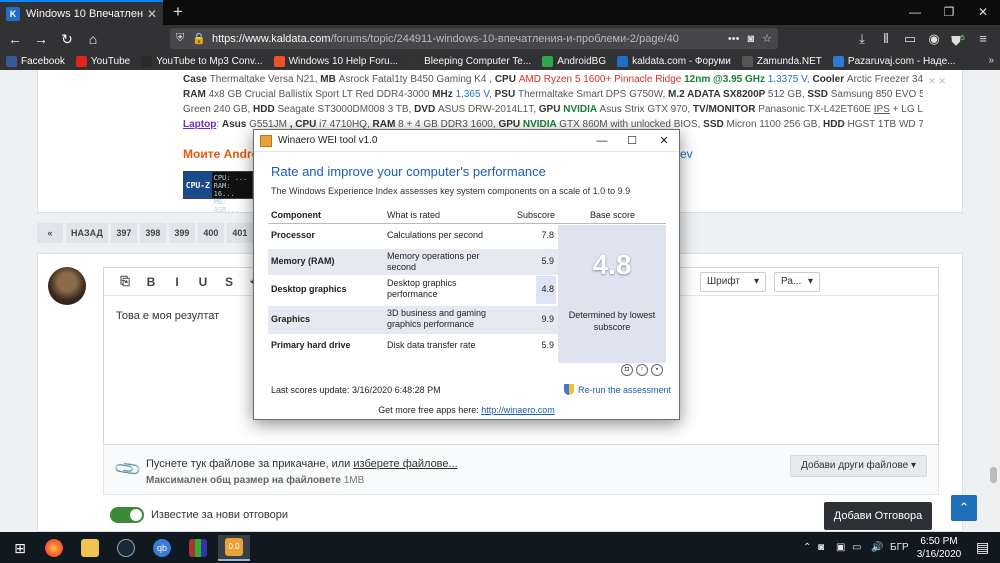 This screenshot has height=563, width=1000. Describe the element at coordinates (180, 38) in the screenshot. I see `tracking-shield-icon: ⛨` at that location.